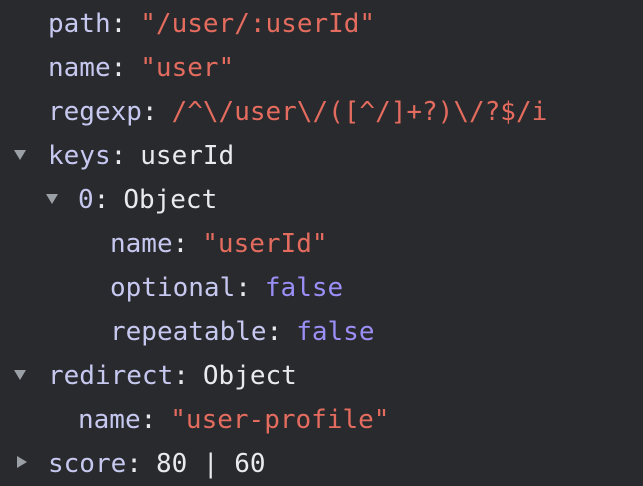  I want to click on property-value-string: "userId", so click(265, 244).